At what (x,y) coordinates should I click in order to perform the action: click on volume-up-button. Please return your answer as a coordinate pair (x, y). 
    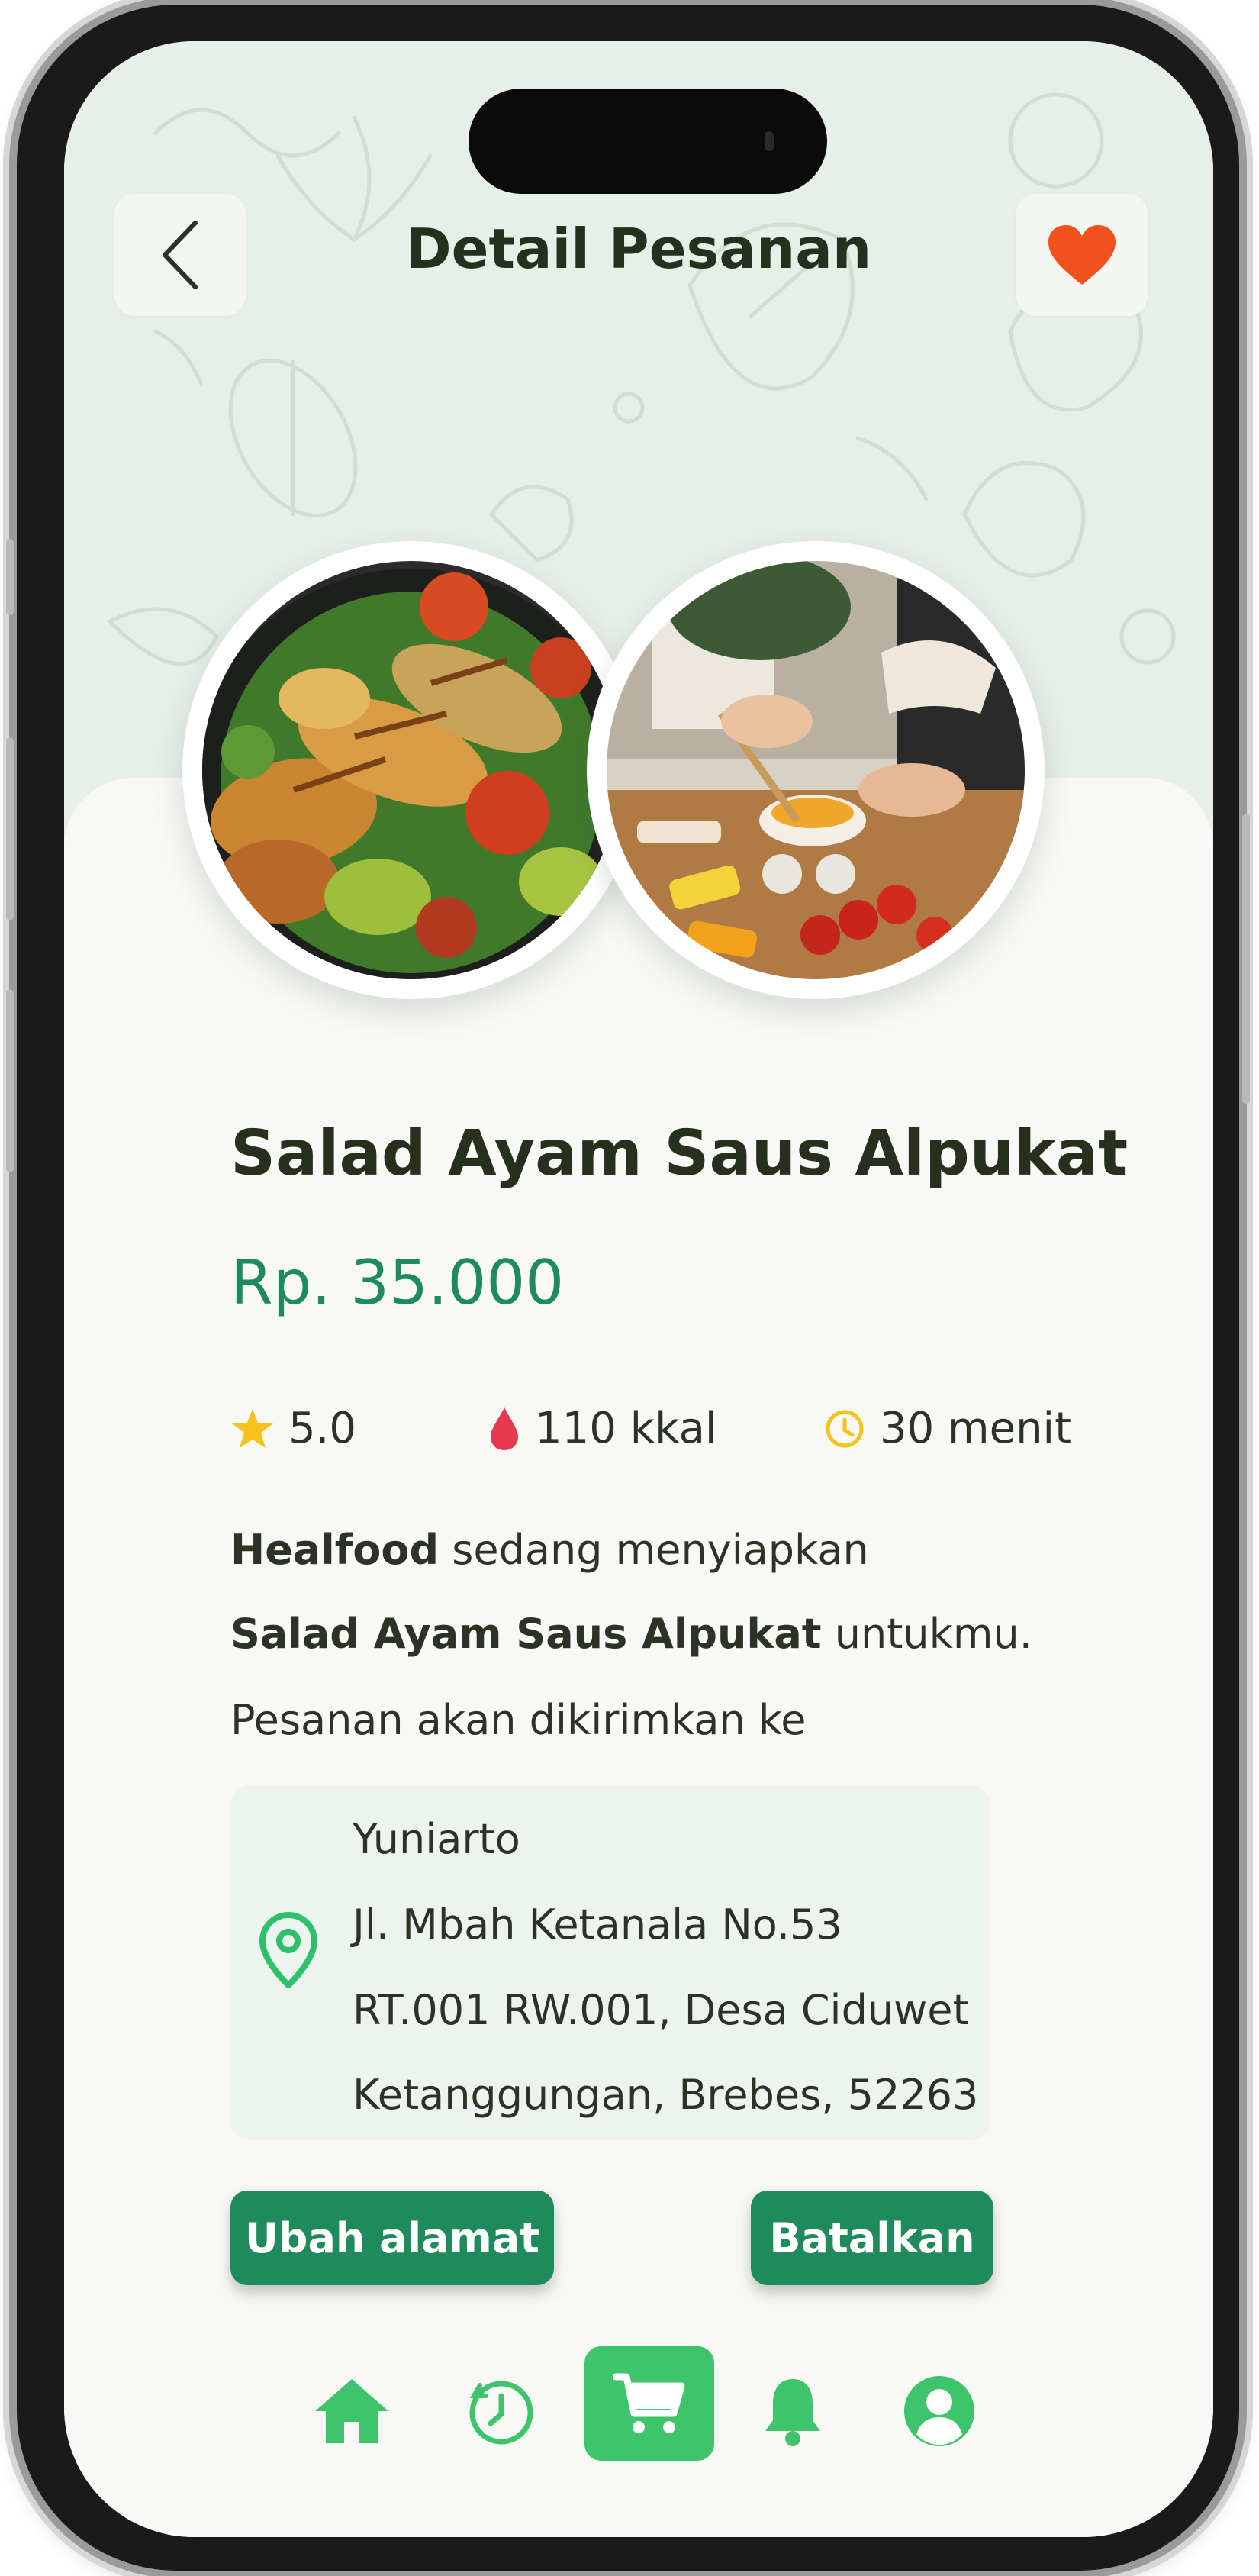
    Looking at the image, I should click on (10, 828).